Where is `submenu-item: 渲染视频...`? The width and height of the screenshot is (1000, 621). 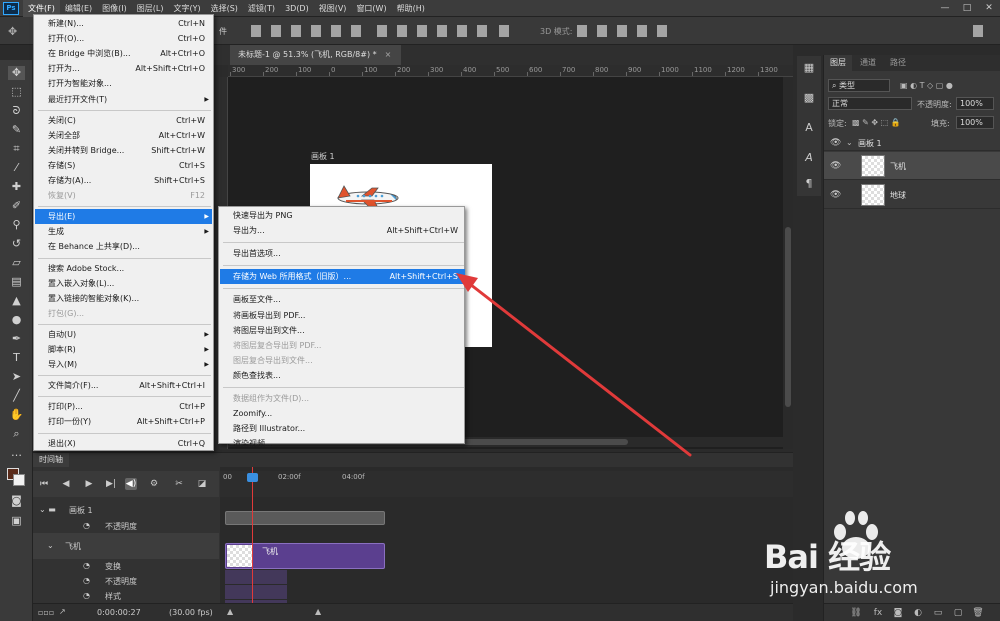 submenu-item: 渲染视频... is located at coordinates (342, 443).